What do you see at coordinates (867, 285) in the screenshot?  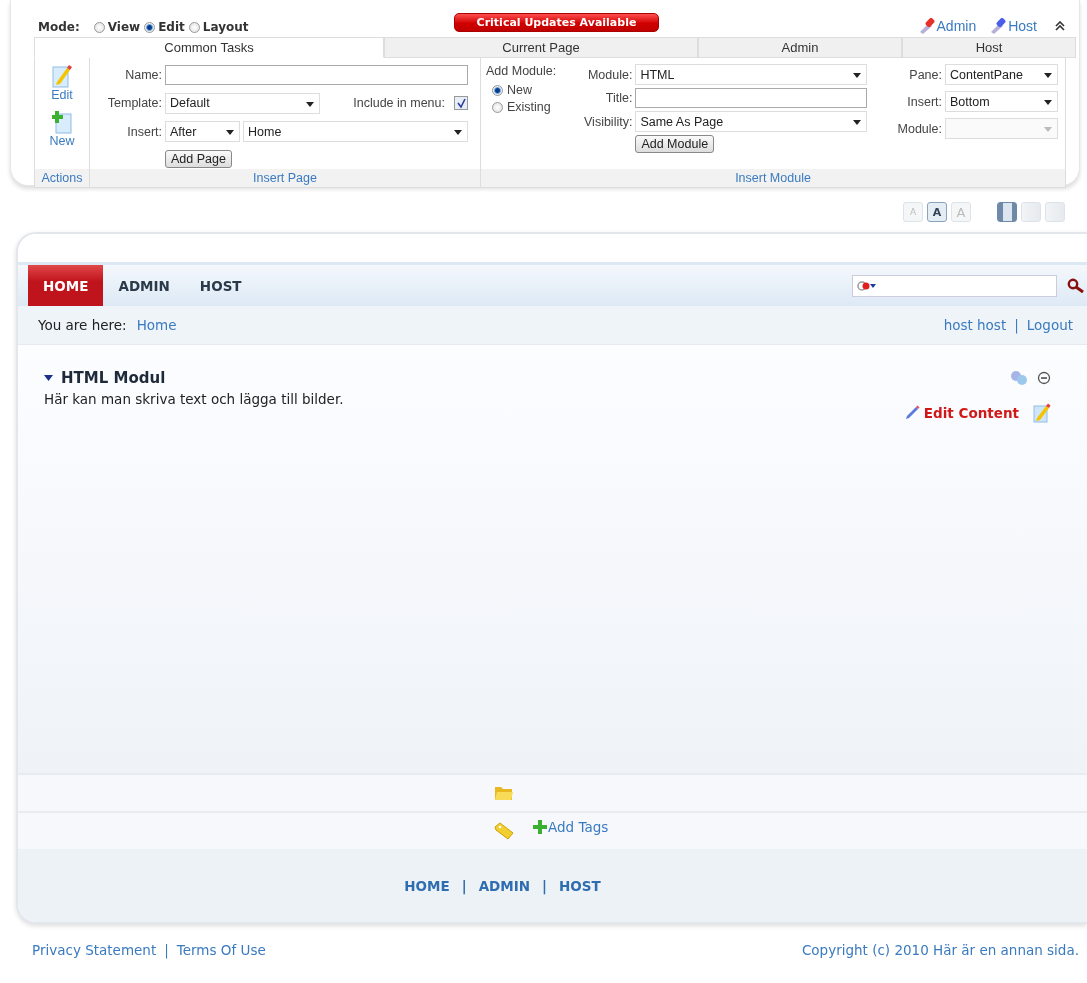 I see `search-option-icon` at bounding box center [867, 285].